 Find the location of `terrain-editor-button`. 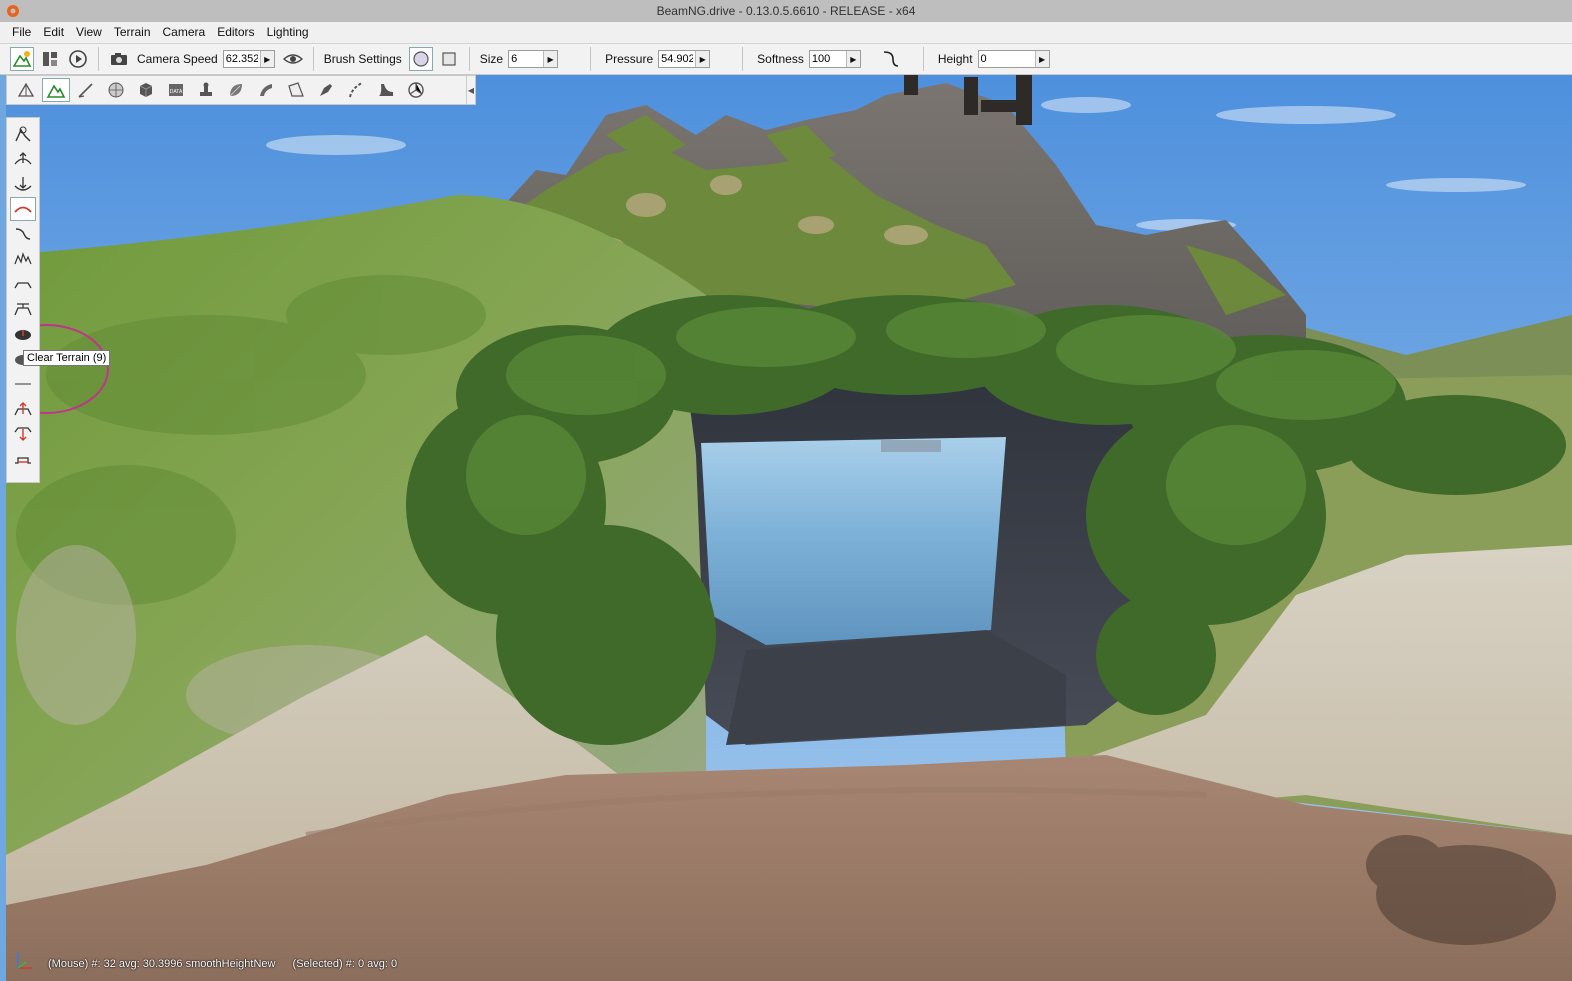

terrain-editor-button is located at coordinates (22, 59).